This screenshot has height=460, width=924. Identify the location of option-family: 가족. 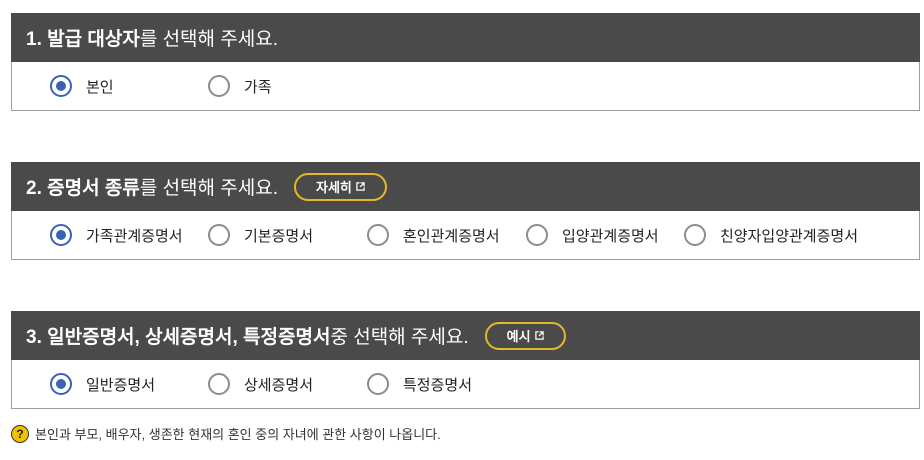
(240, 86).